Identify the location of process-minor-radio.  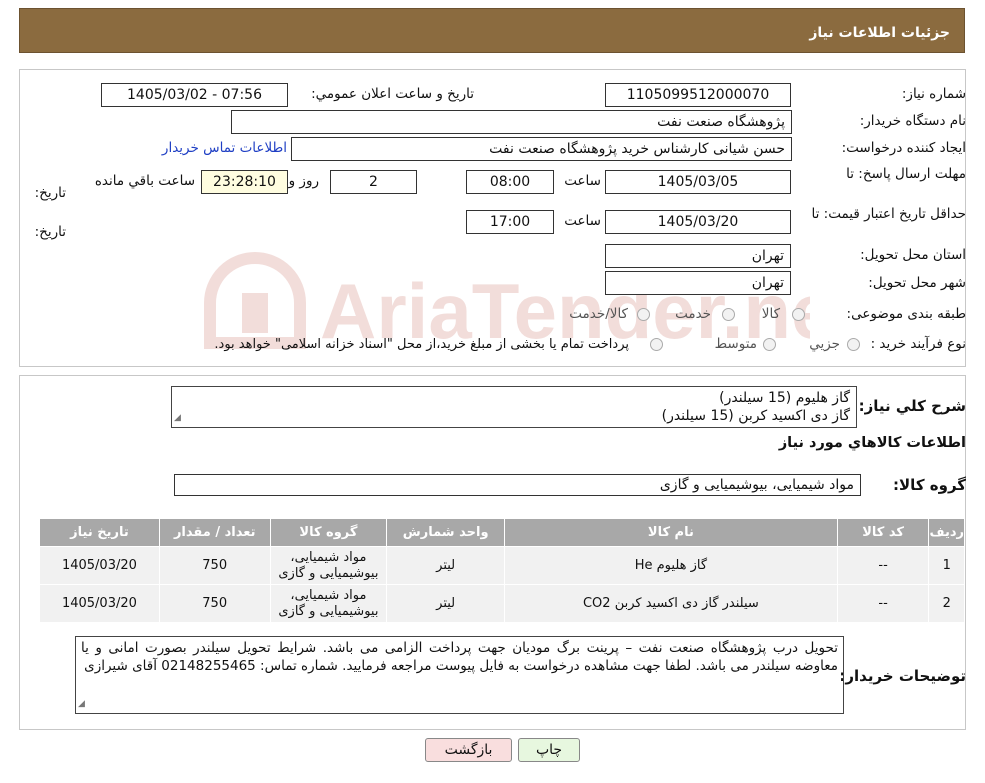
(853, 344).